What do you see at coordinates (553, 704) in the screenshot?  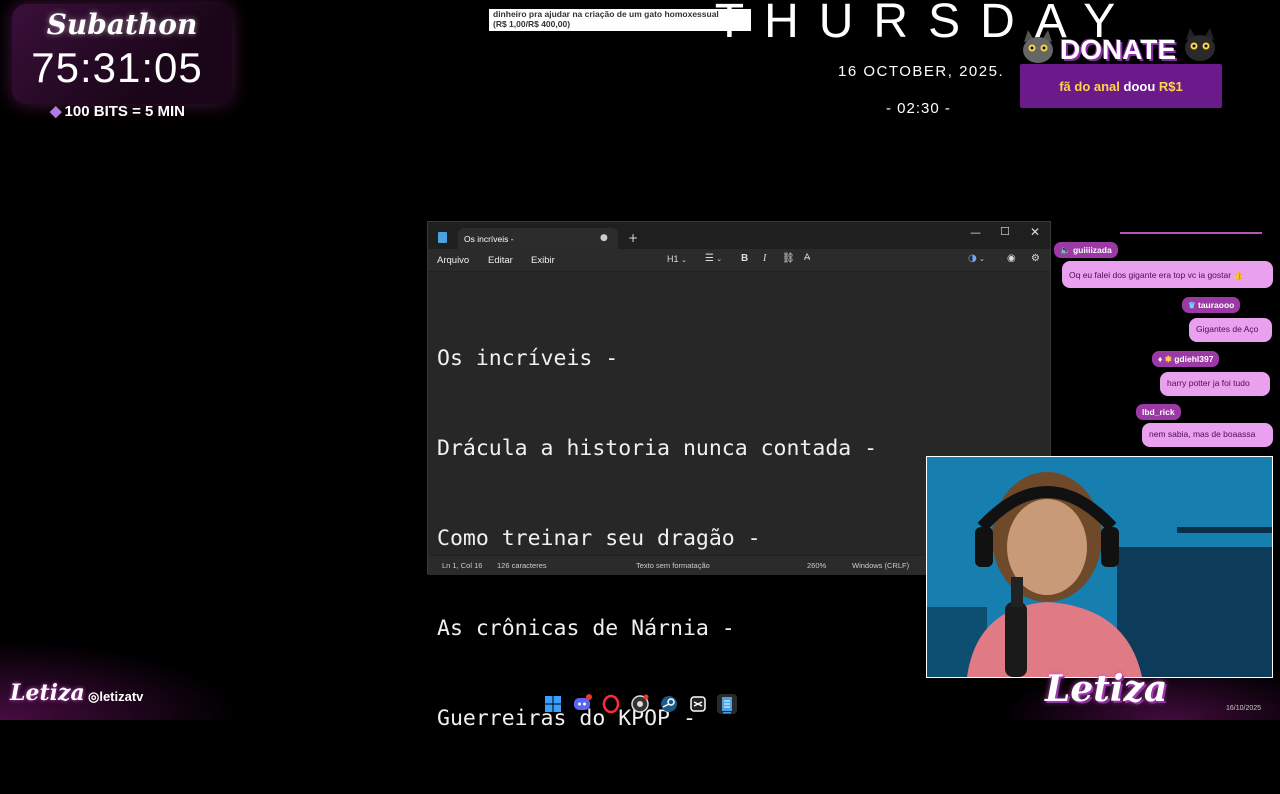 I see `windows-icon` at bounding box center [553, 704].